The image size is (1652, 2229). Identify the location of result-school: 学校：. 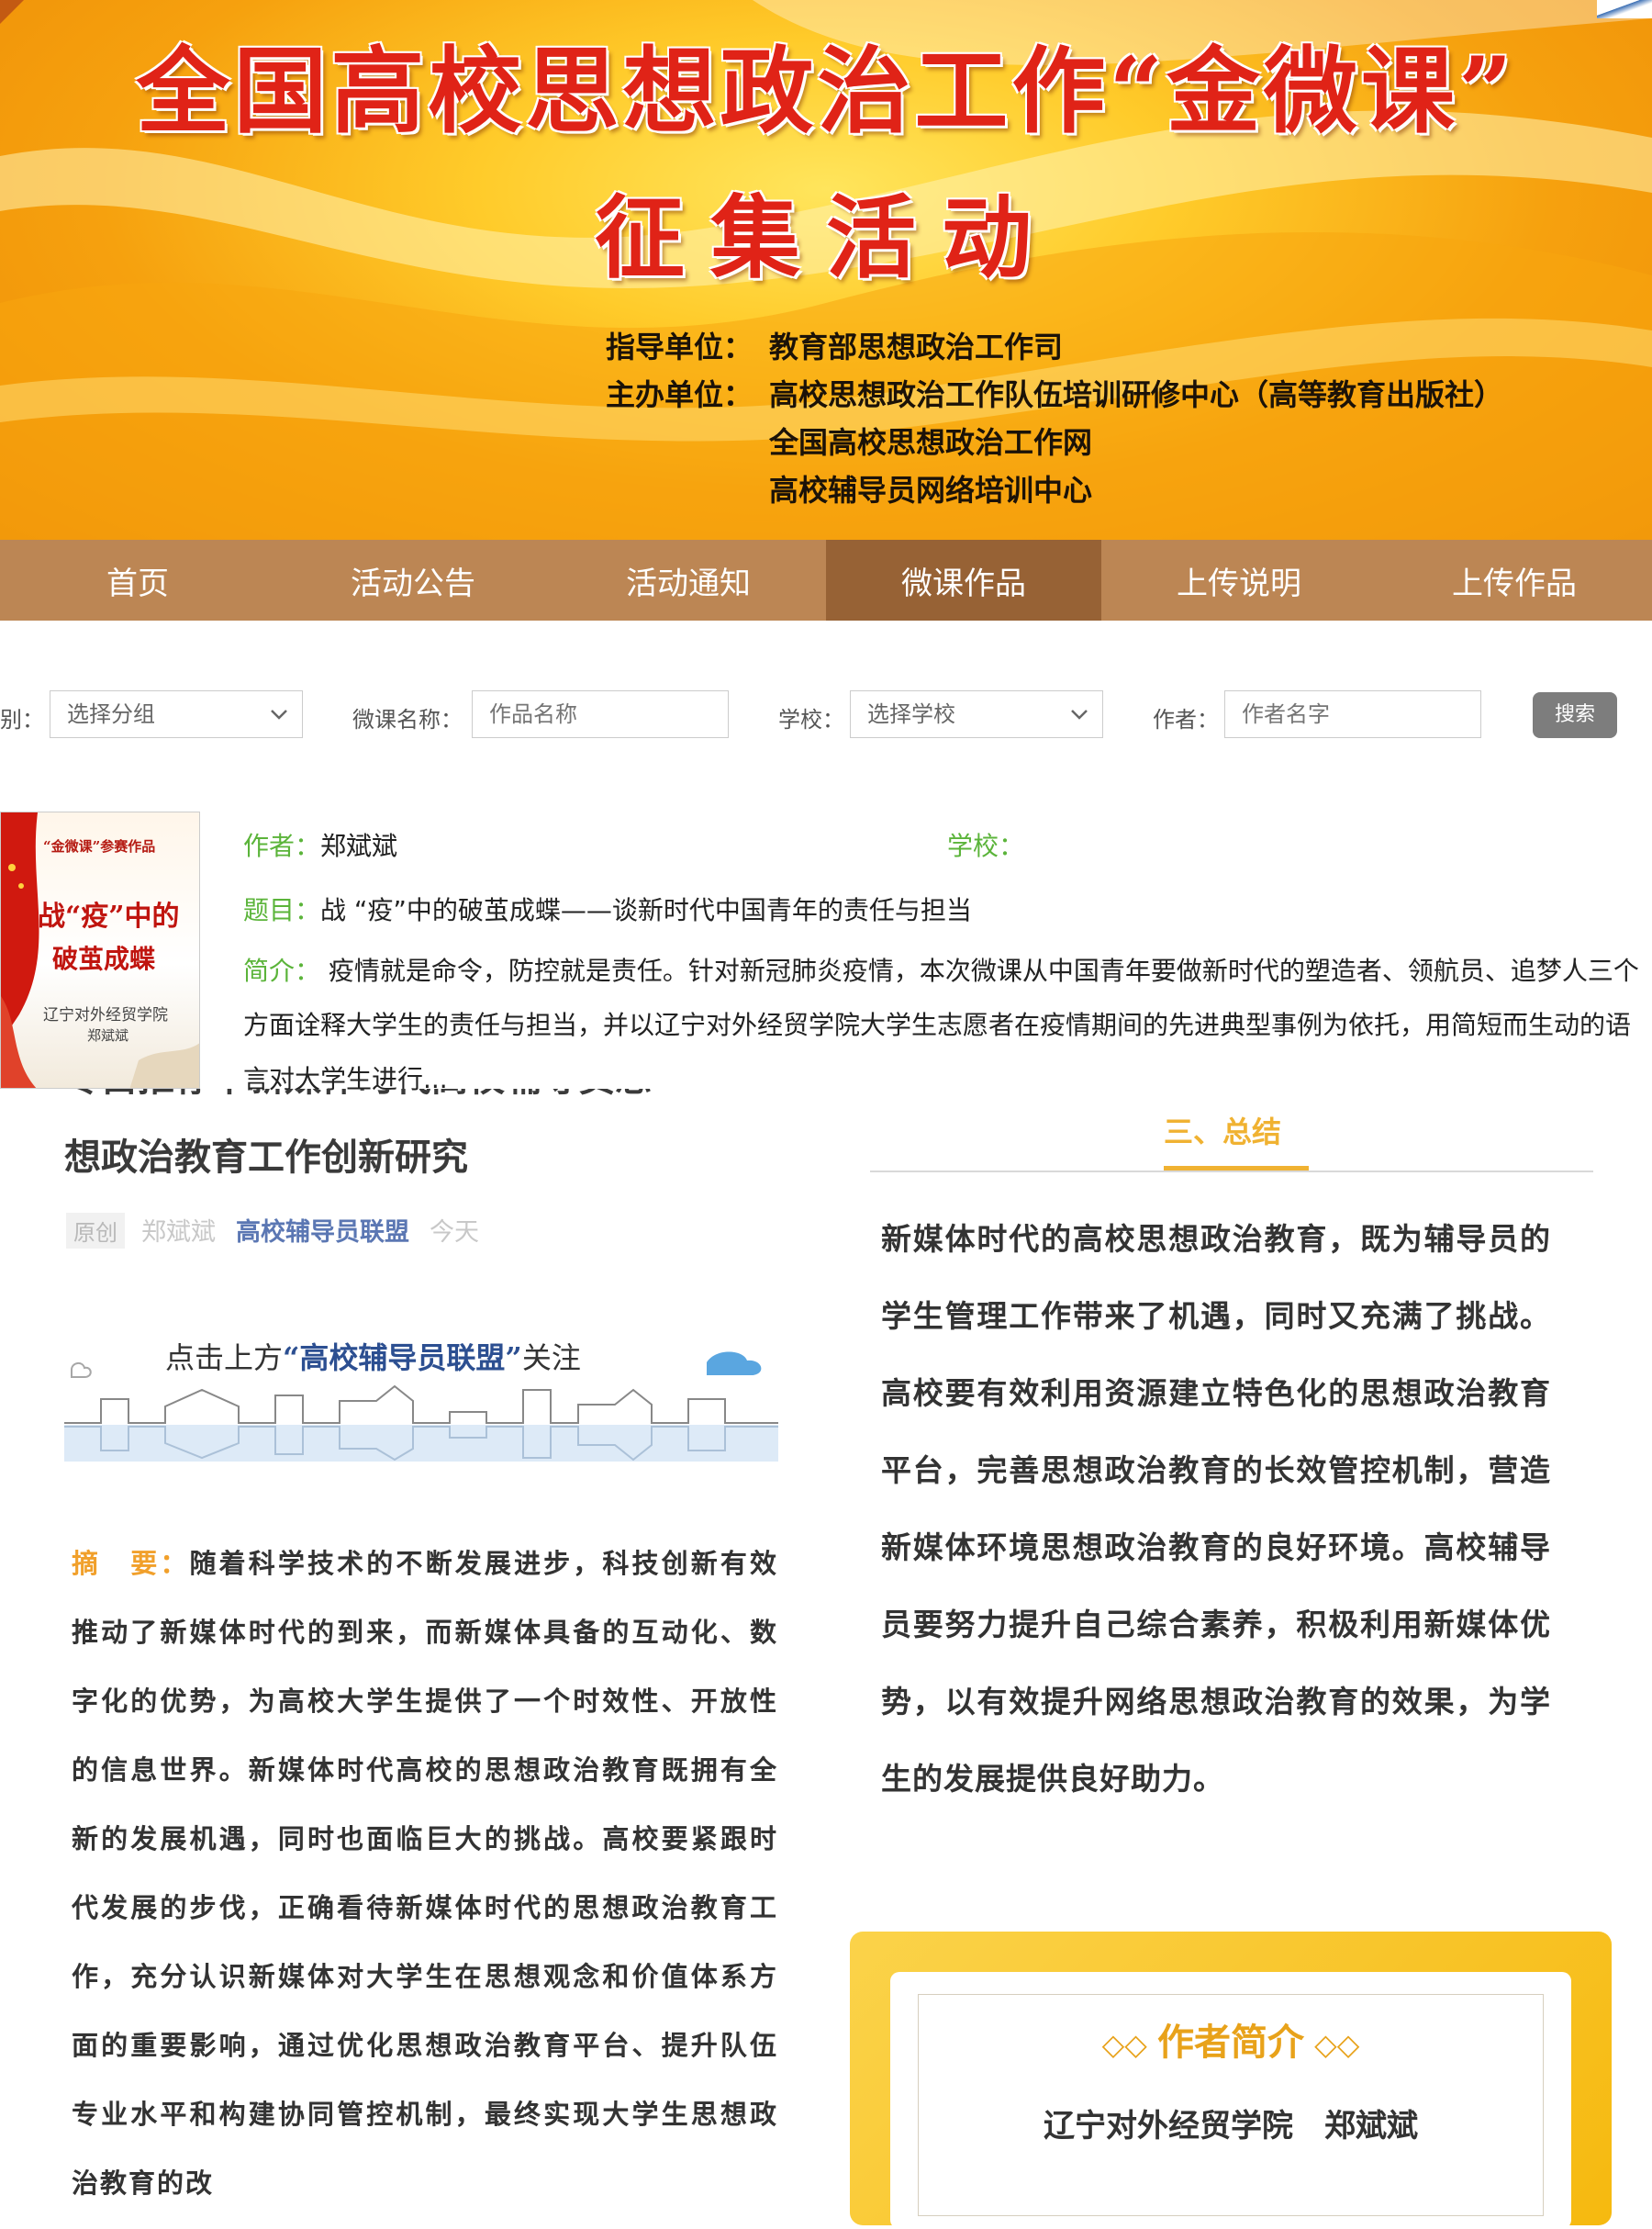
(985, 844).